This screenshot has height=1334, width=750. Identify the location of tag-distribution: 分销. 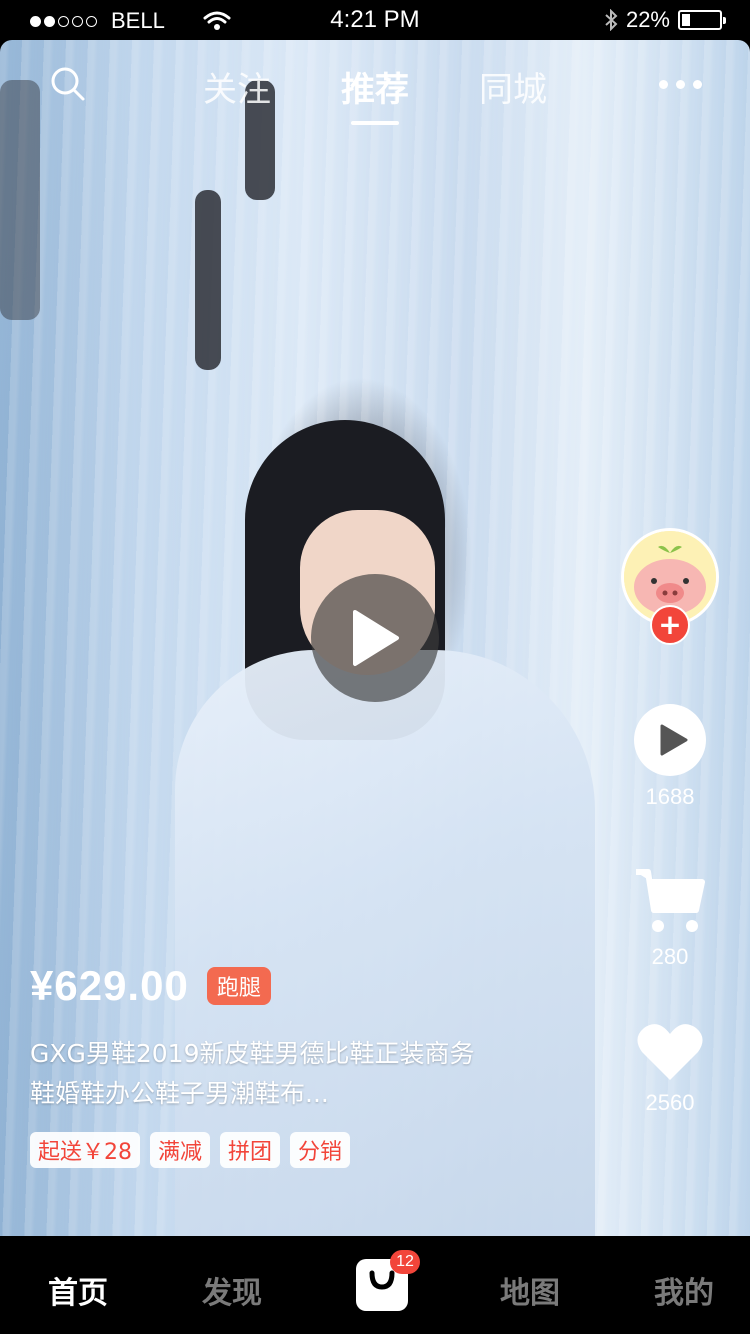
(320, 1150).